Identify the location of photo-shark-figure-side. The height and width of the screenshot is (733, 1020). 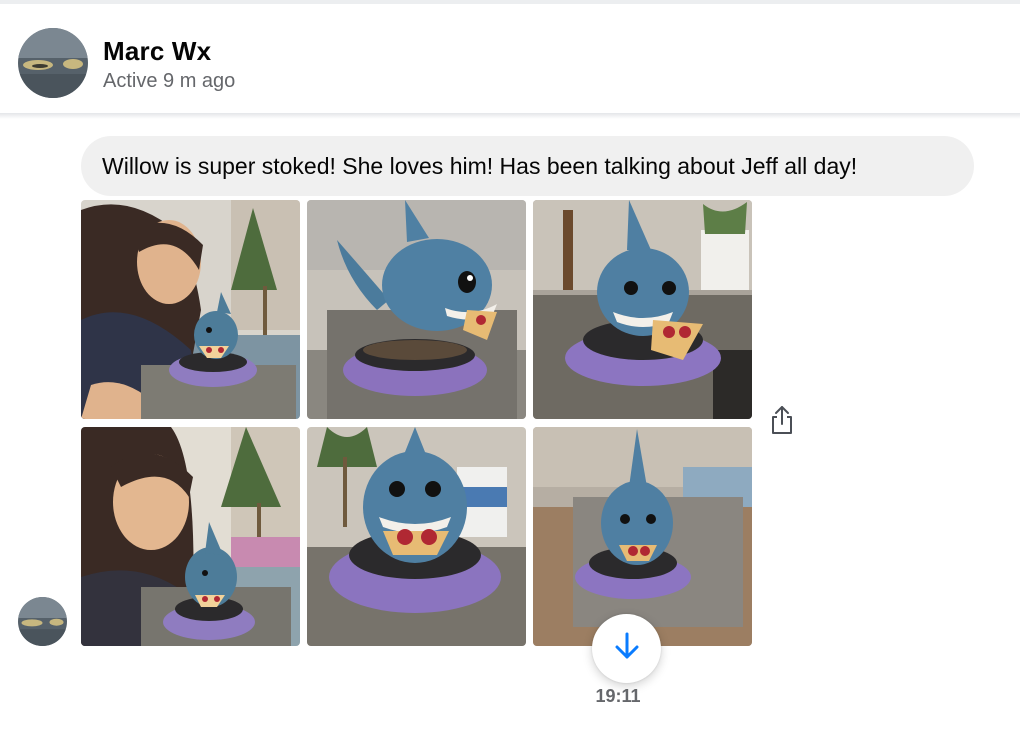
(416, 309).